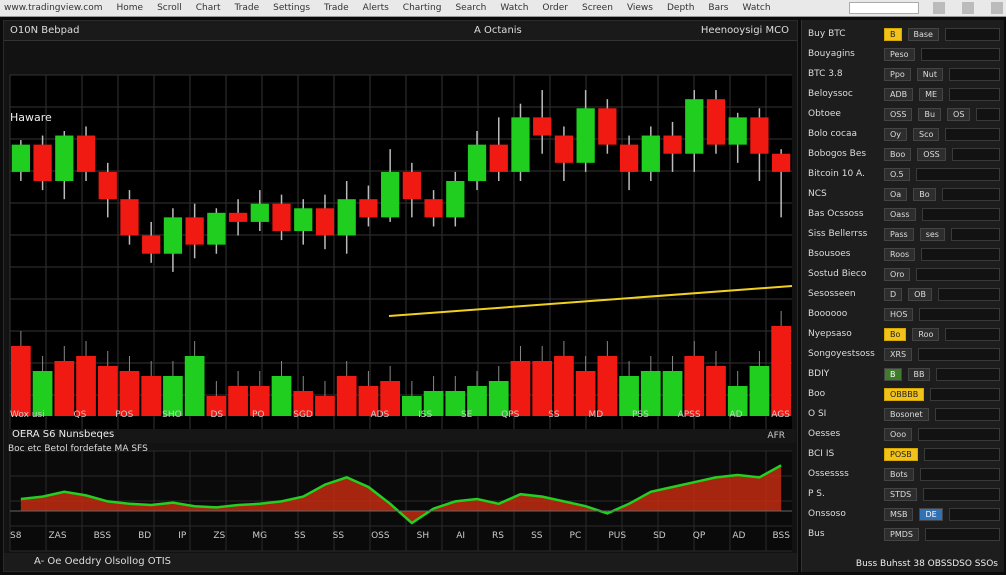  What do you see at coordinates (900, 254) in the screenshot?
I see `panel-button: Roos` at bounding box center [900, 254].